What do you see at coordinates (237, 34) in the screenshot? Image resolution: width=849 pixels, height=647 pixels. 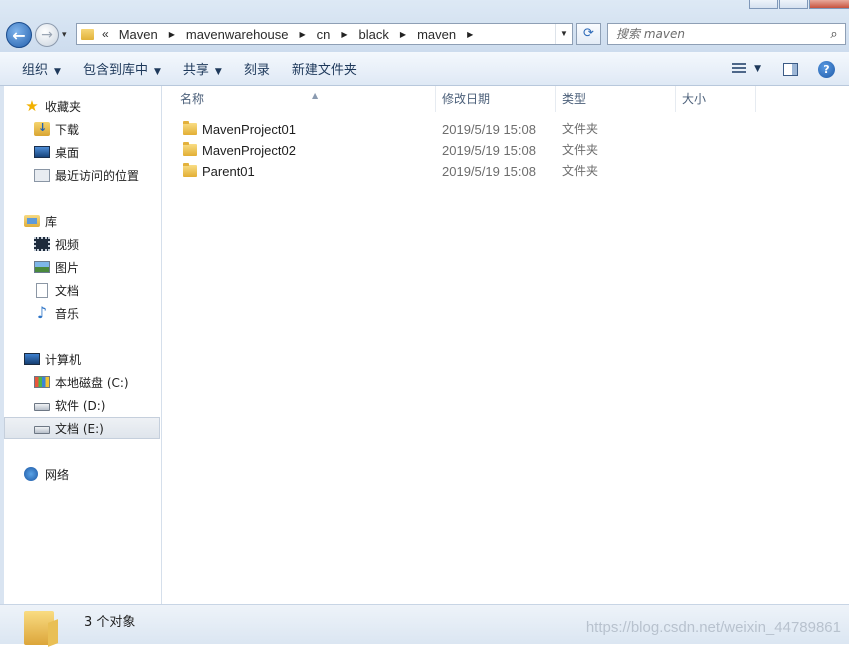 I see `breadcrumb-mavenwarehouse: mavenwarehouse` at bounding box center [237, 34].